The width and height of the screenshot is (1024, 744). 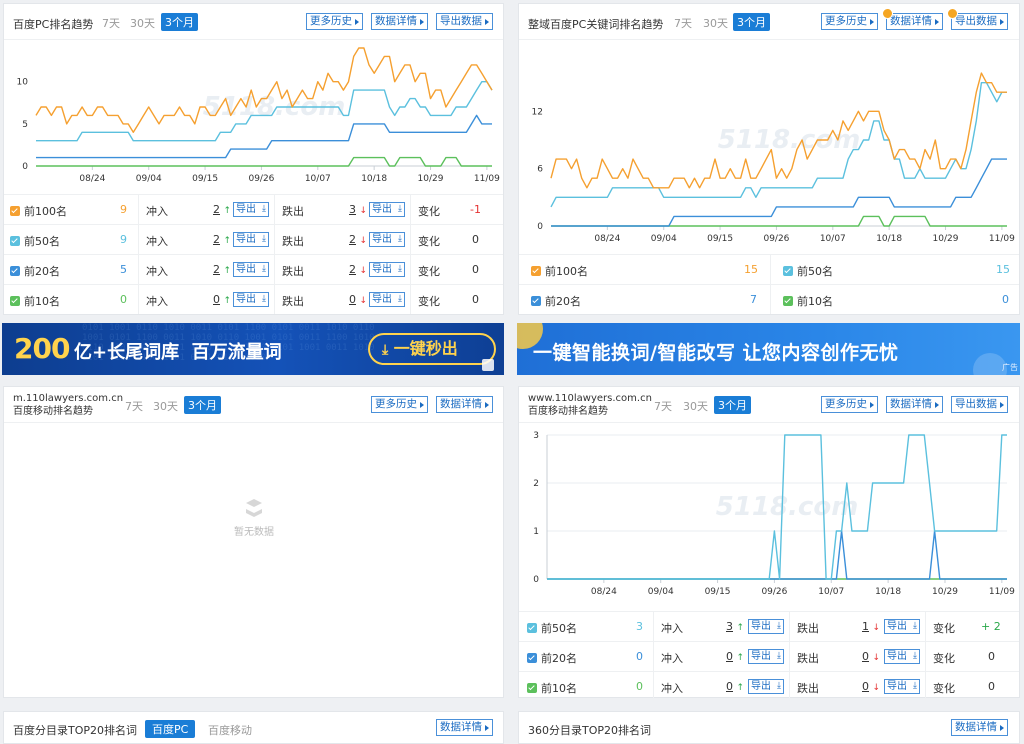 I want to click on banner-text: 一键智能换词/智能改写 让您内容创作无忧, so click(x=716, y=353).